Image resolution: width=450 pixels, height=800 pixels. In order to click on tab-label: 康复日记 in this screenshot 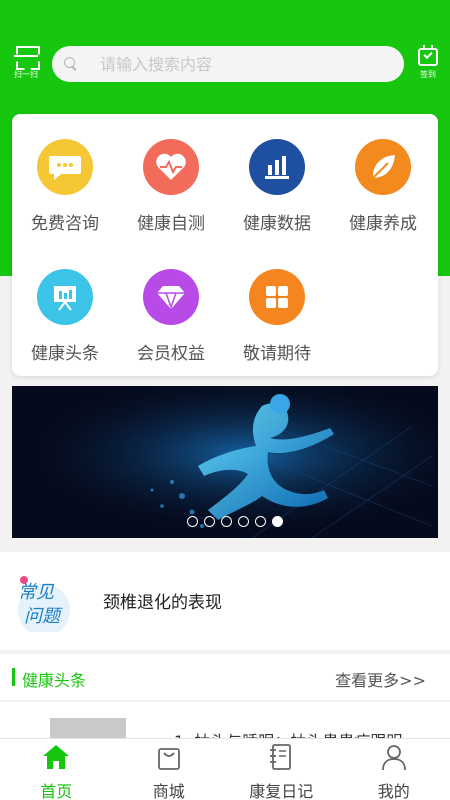, I will do `click(281, 791)`.